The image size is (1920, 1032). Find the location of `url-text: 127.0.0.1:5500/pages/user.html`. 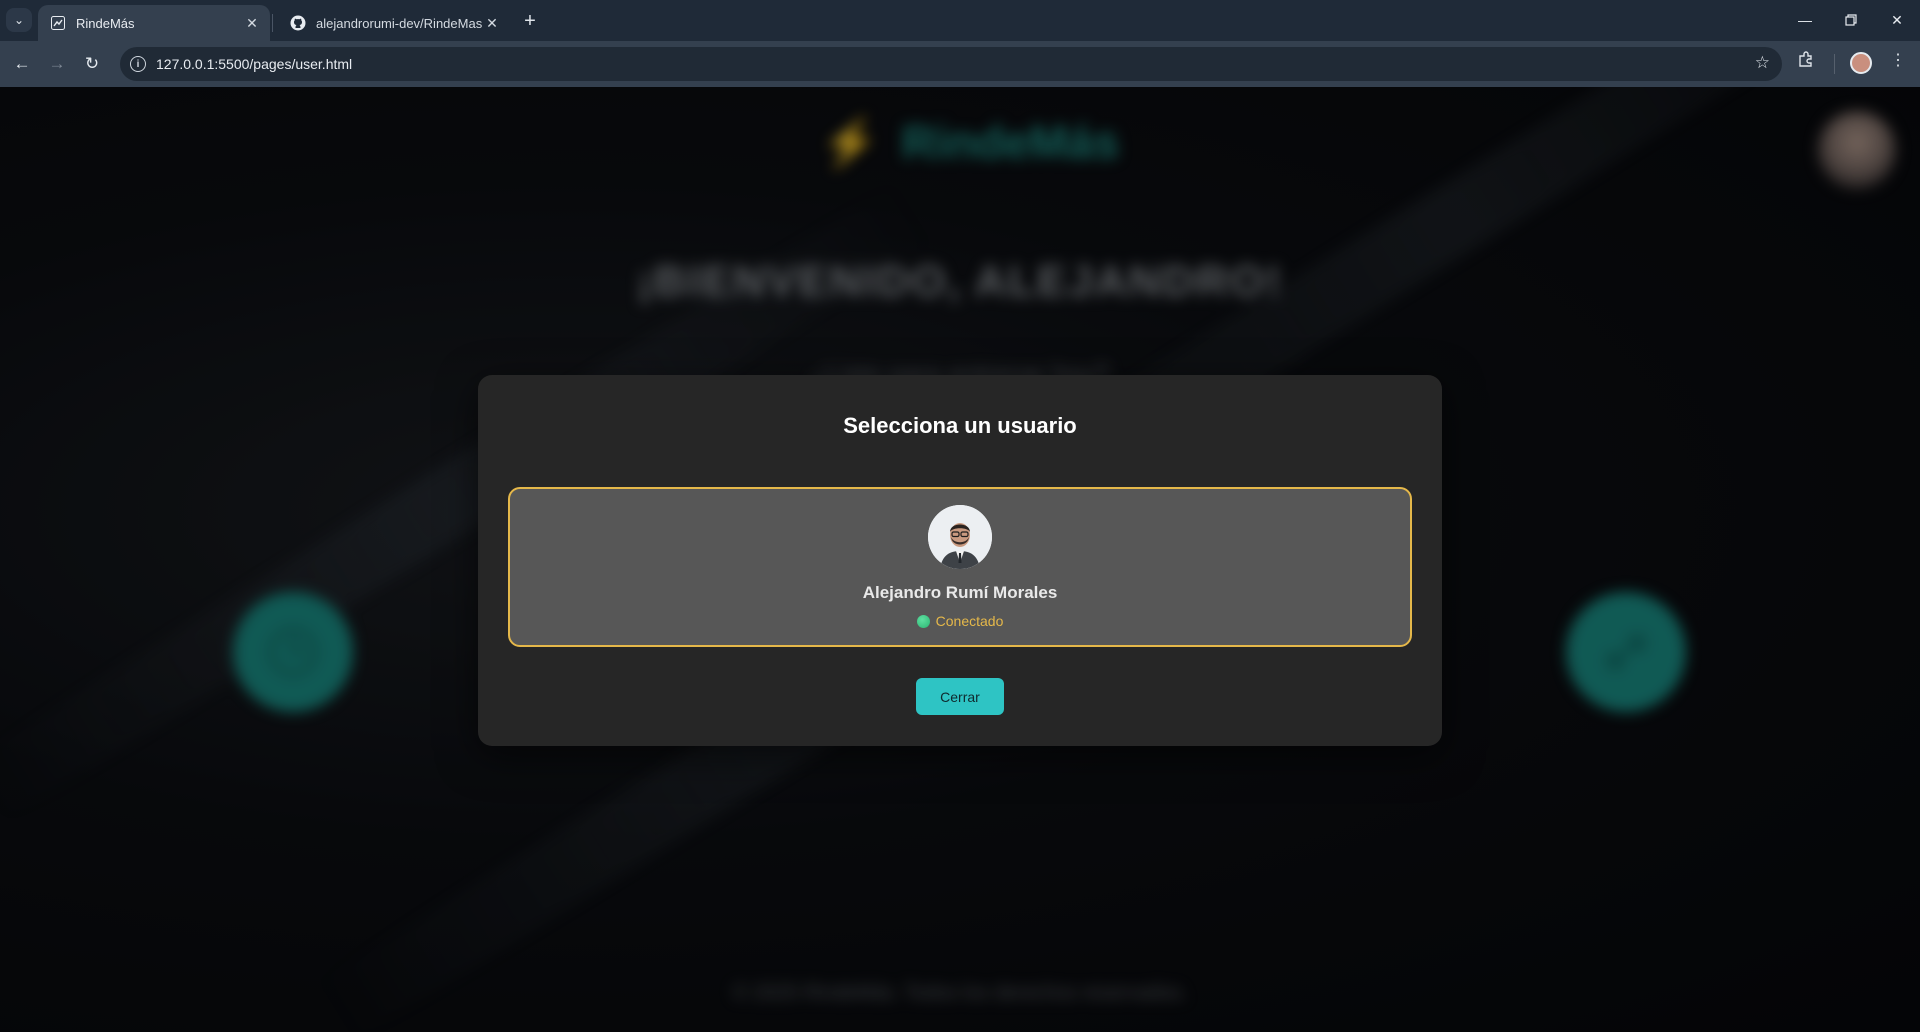

url-text: 127.0.0.1:5500/pages/user.html is located at coordinates (254, 64).